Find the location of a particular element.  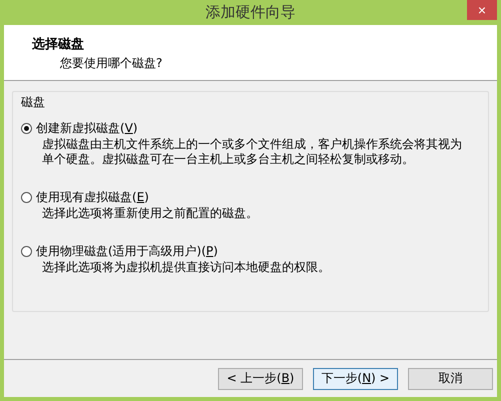

window-title: 添加硬件向导 is located at coordinates (251, 12).